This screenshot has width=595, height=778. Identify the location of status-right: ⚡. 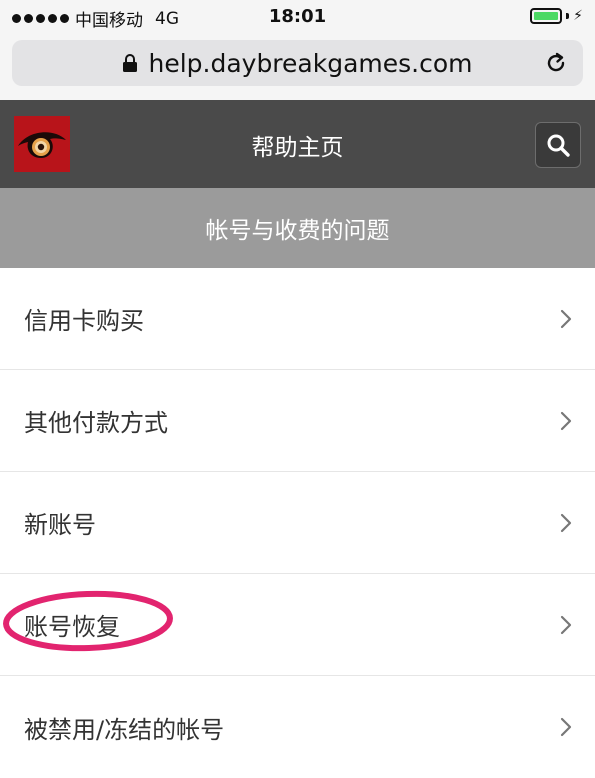
(556, 16).